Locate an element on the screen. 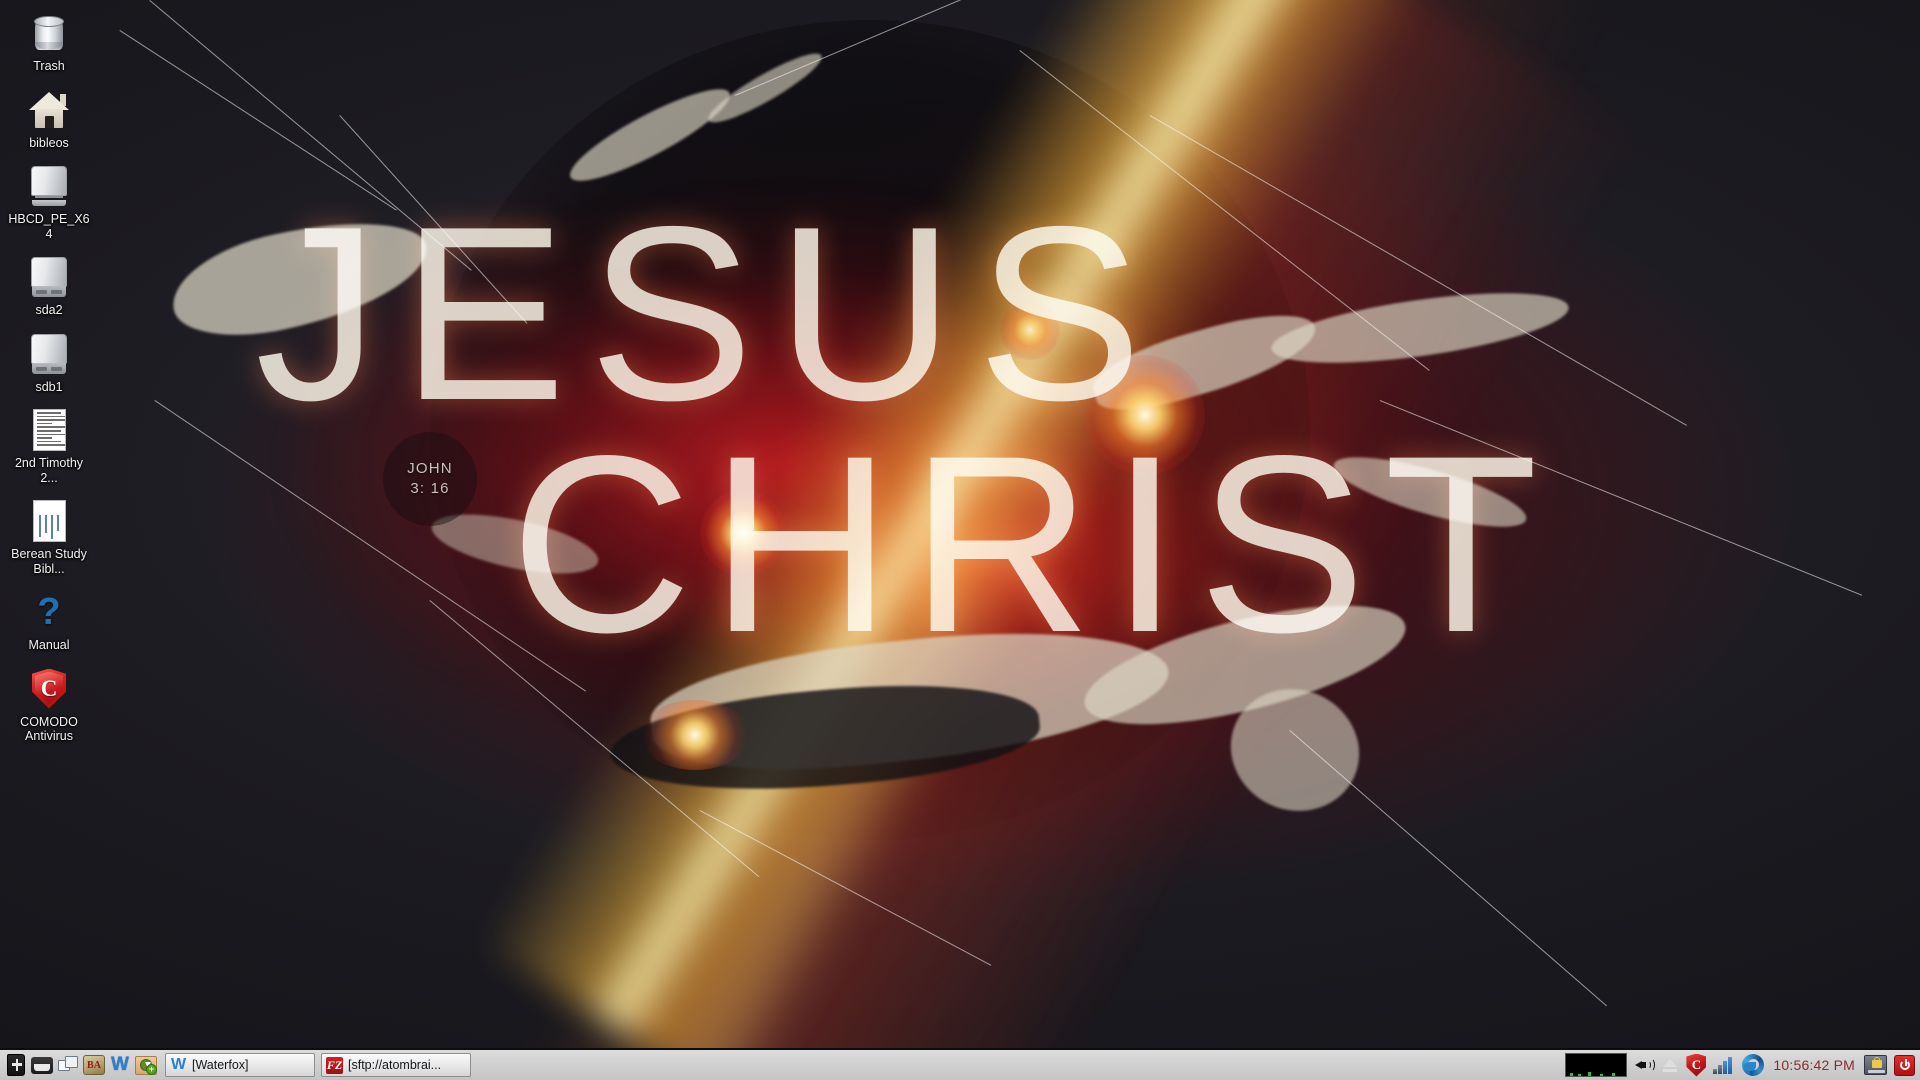 The image size is (1920, 1080). desktop-icon-label: sda2 is located at coordinates (49, 310).